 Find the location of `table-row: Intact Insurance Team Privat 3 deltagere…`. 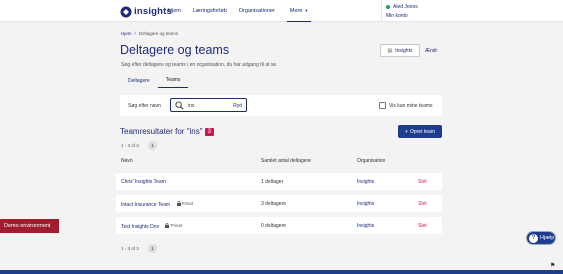

table-row: Intact Insurance Team Privat 3 deltagere… is located at coordinates (279, 203).